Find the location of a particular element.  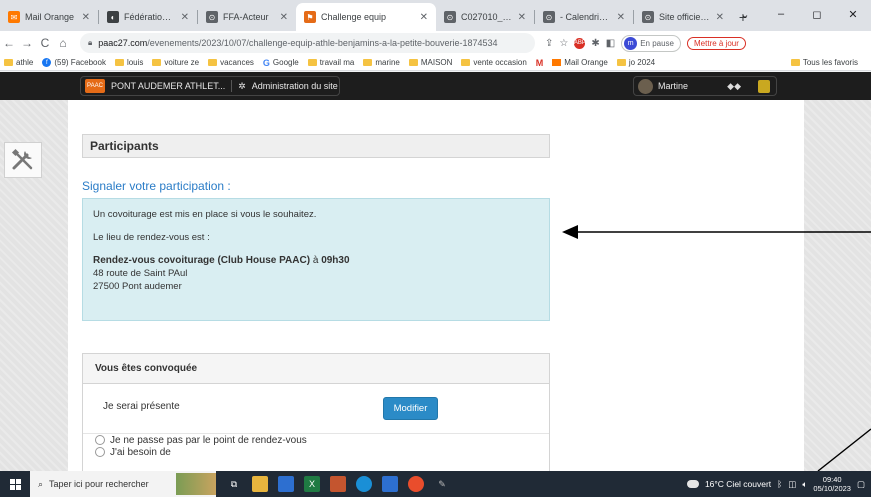

bookmark-item: jo 2024 is located at coordinates (636, 62).